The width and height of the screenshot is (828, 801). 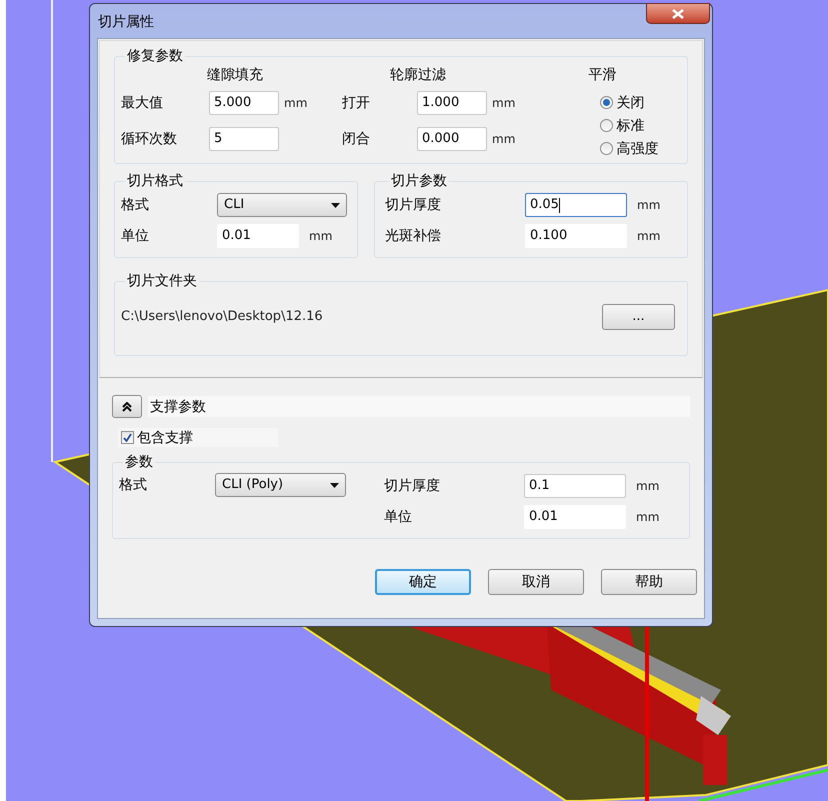 I want to click on format-dropdown: CLI, so click(x=282, y=205).